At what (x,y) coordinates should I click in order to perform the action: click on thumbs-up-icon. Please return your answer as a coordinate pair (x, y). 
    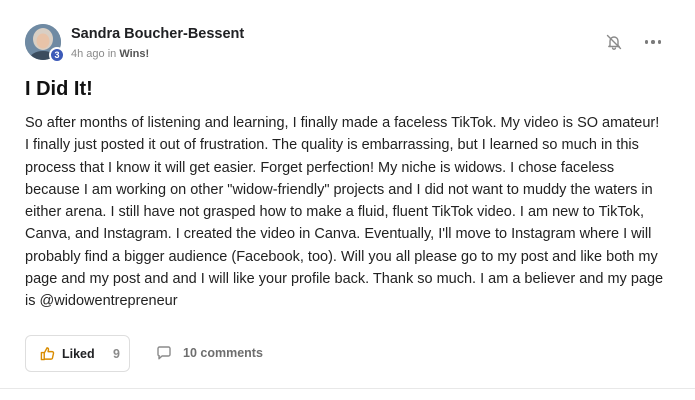
    Looking at the image, I should click on (47, 354).